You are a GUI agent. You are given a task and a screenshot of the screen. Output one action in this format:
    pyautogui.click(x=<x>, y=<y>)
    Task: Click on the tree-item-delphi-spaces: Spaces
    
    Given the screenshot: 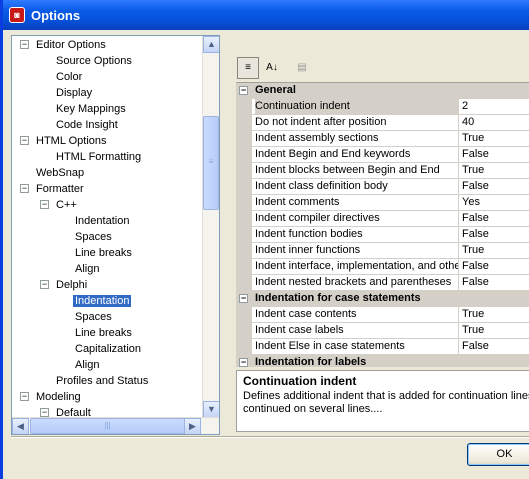 What is the action you would take?
    pyautogui.click(x=93, y=317)
    